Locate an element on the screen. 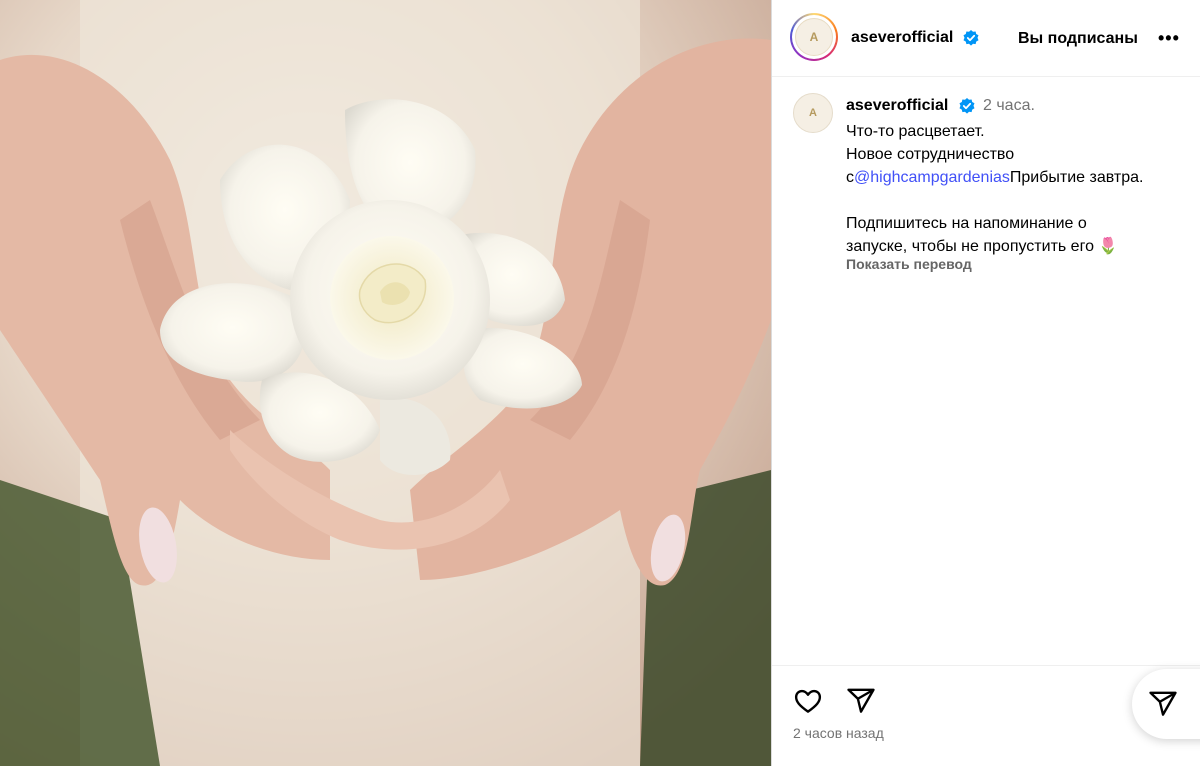 The width and height of the screenshot is (1200, 767). caption-line: Новое сотрудничество is located at coordinates (930, 154).